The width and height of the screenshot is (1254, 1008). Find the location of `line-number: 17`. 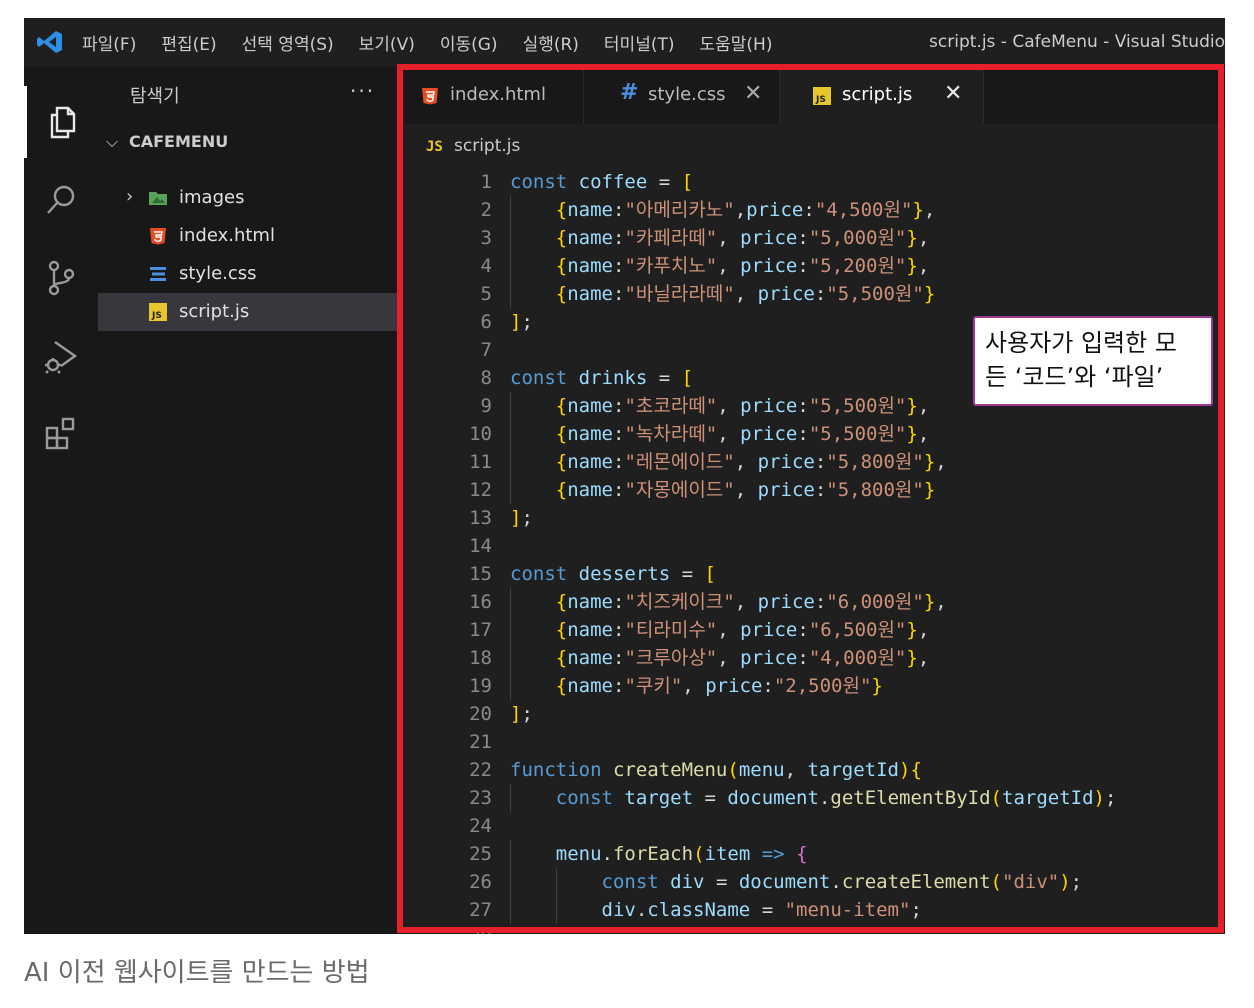

line-number: 17 is located at coordinates (480, 630).